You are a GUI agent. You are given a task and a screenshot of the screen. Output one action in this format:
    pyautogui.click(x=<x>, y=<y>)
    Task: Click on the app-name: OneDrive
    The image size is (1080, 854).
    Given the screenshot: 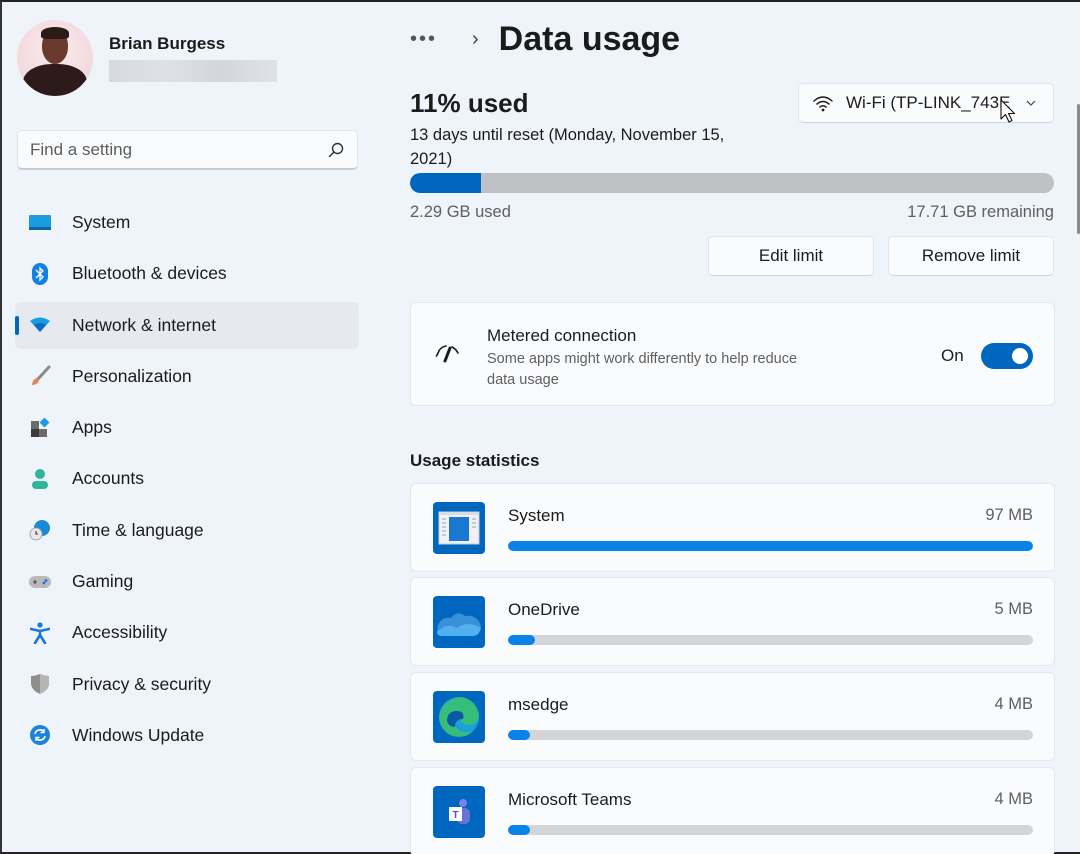 What is the action you would take?
    pyautogui.click(x=544, y=609)
    